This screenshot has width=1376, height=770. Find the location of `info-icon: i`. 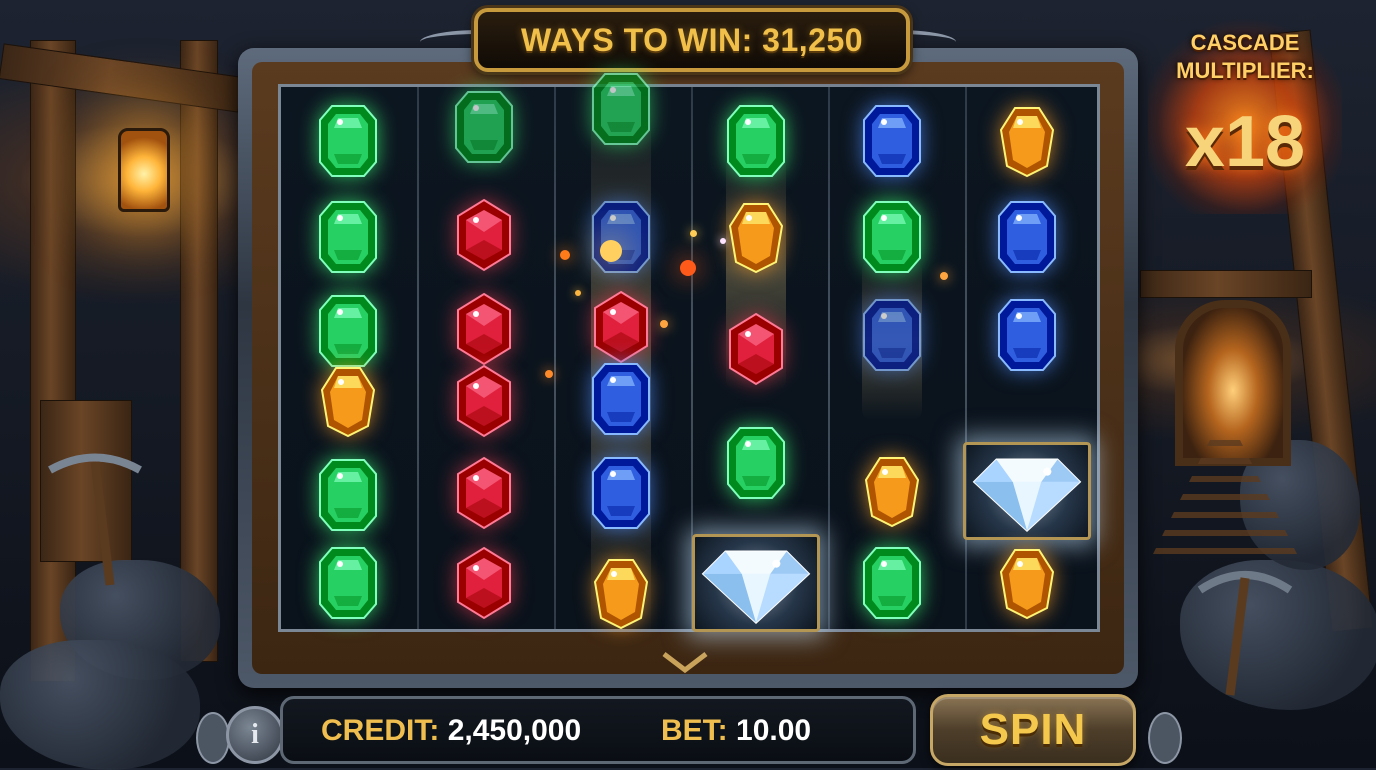

info-icon: i is located at coordinates (255, 734).